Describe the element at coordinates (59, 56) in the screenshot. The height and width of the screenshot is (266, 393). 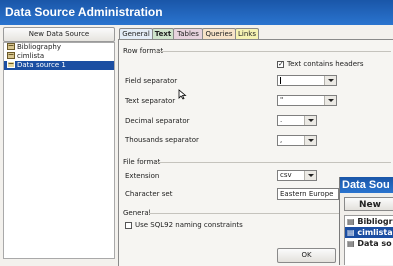
I see `datasource-item-cimlista: cimlista` at that location.